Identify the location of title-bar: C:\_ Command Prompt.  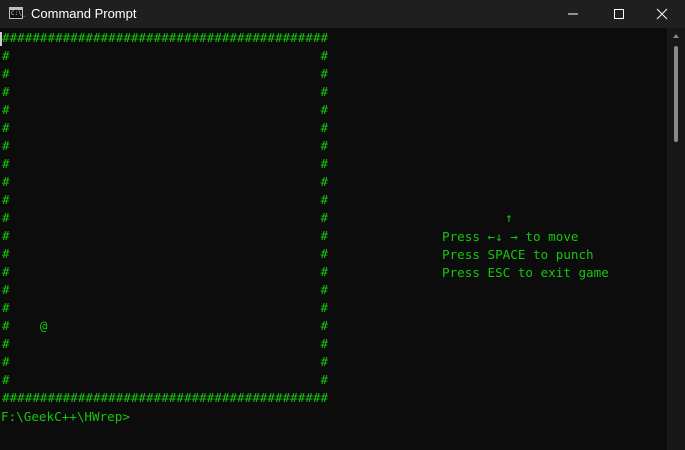
(342, 14).